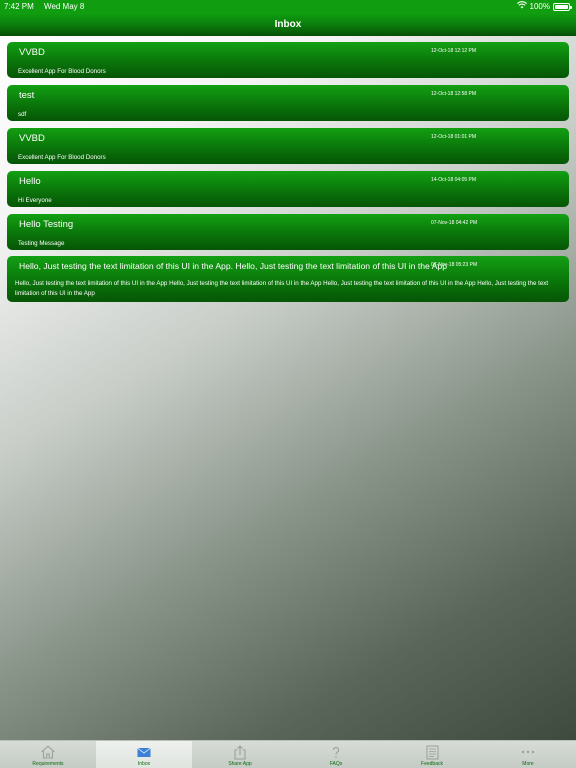 The image size is (576, 768). What do you see at coordinates (46, 224) in the screenshot?
I see `message-title: Hello Testing` at bounding box center [46, 224].